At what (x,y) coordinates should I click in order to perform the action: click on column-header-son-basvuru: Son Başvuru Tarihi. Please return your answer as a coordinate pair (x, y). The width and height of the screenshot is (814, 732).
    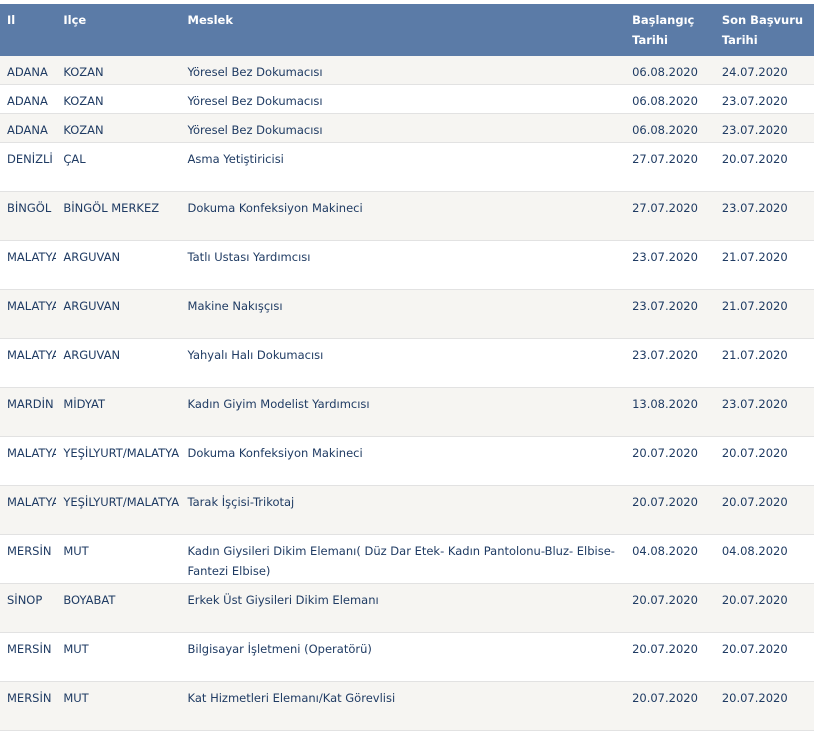
    Looking at the image, I should click on (764, 30).